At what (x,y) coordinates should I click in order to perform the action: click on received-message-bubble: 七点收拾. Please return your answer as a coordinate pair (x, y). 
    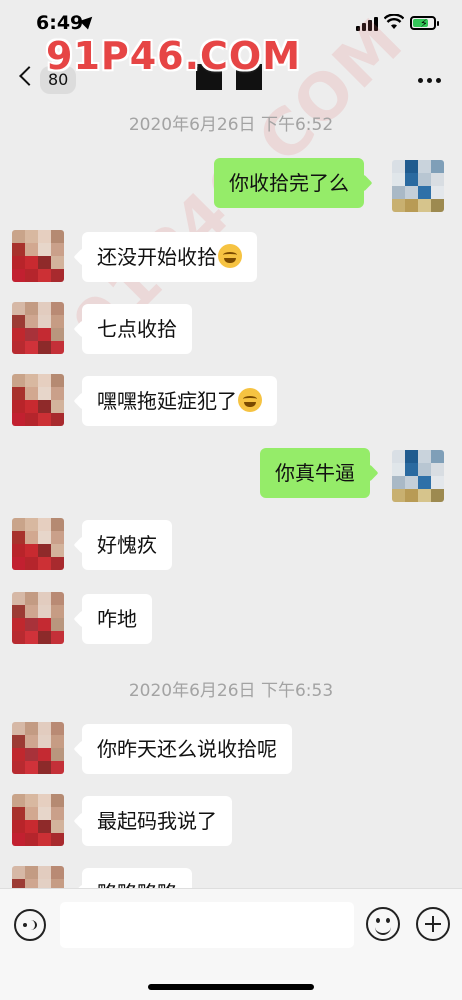
    Looking at the image, I should click on (137, 329).